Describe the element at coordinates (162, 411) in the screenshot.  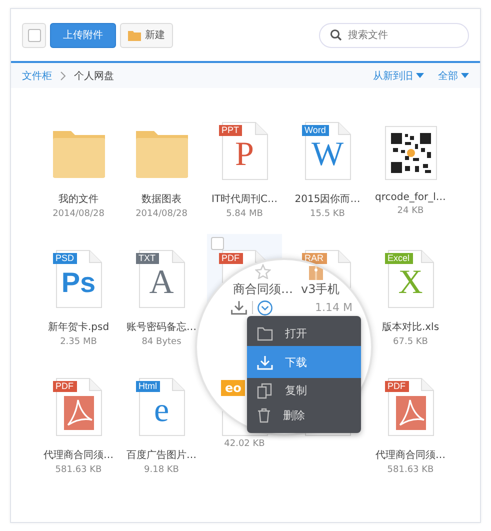
I see `file-glyph: e` at that location.